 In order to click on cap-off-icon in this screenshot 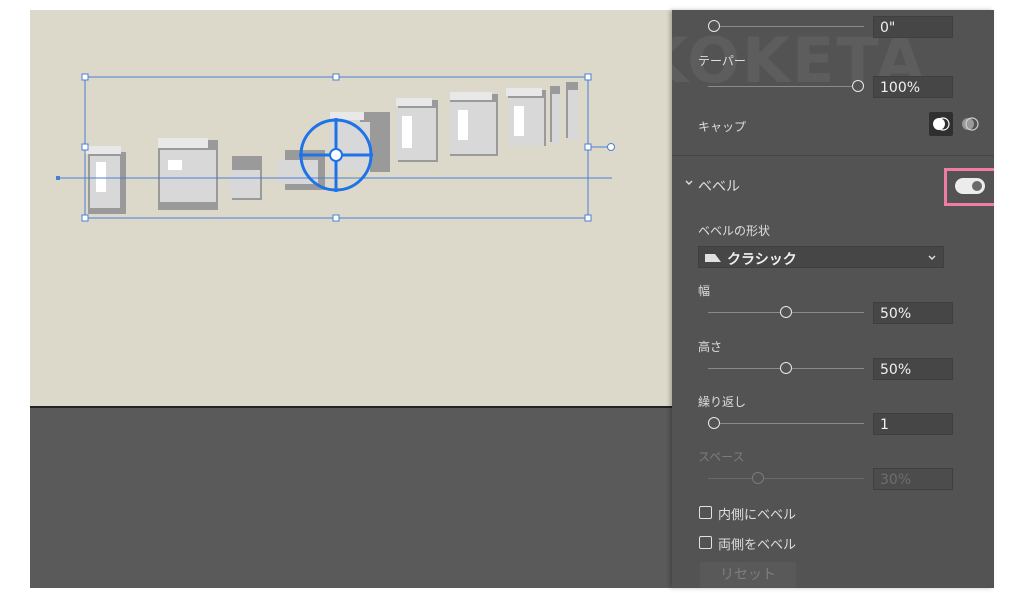, I will do `click(970, 124)`.